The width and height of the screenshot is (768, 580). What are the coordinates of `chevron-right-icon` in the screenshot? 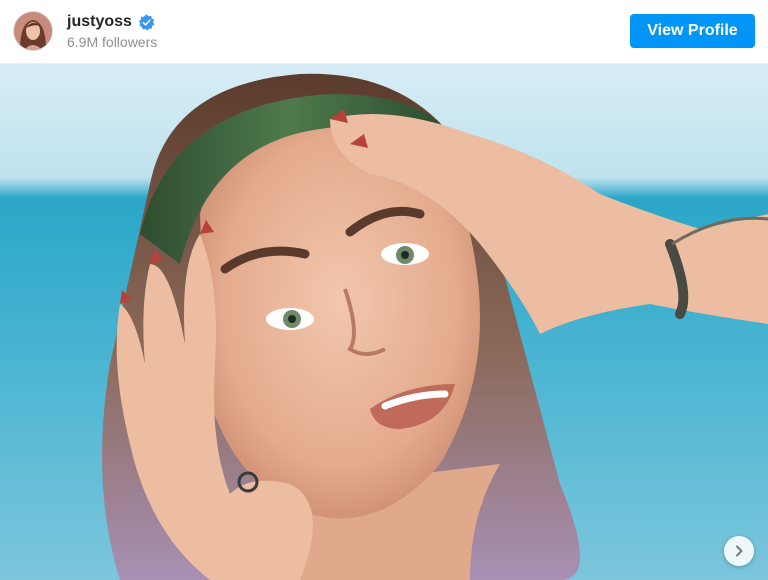 It's located at (739, 551).